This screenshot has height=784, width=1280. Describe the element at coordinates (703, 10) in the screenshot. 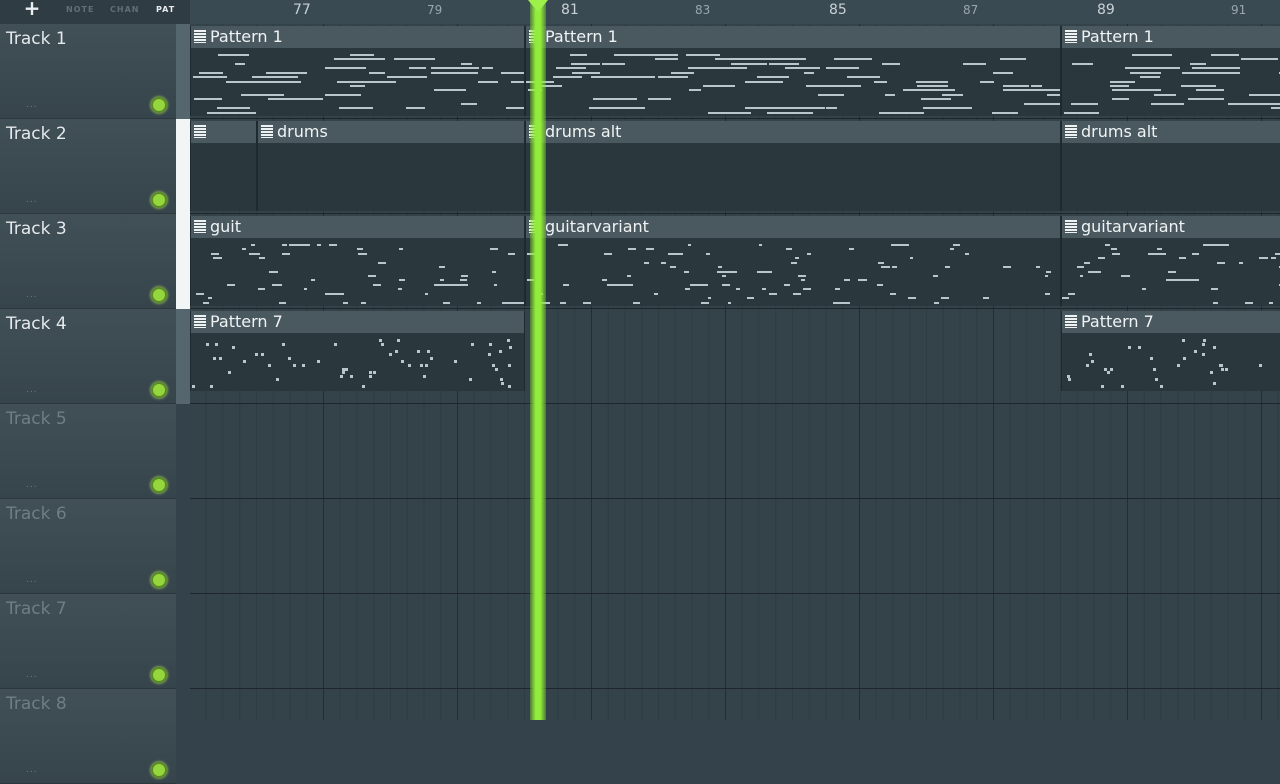

I see `bar-number: 83` at that location.